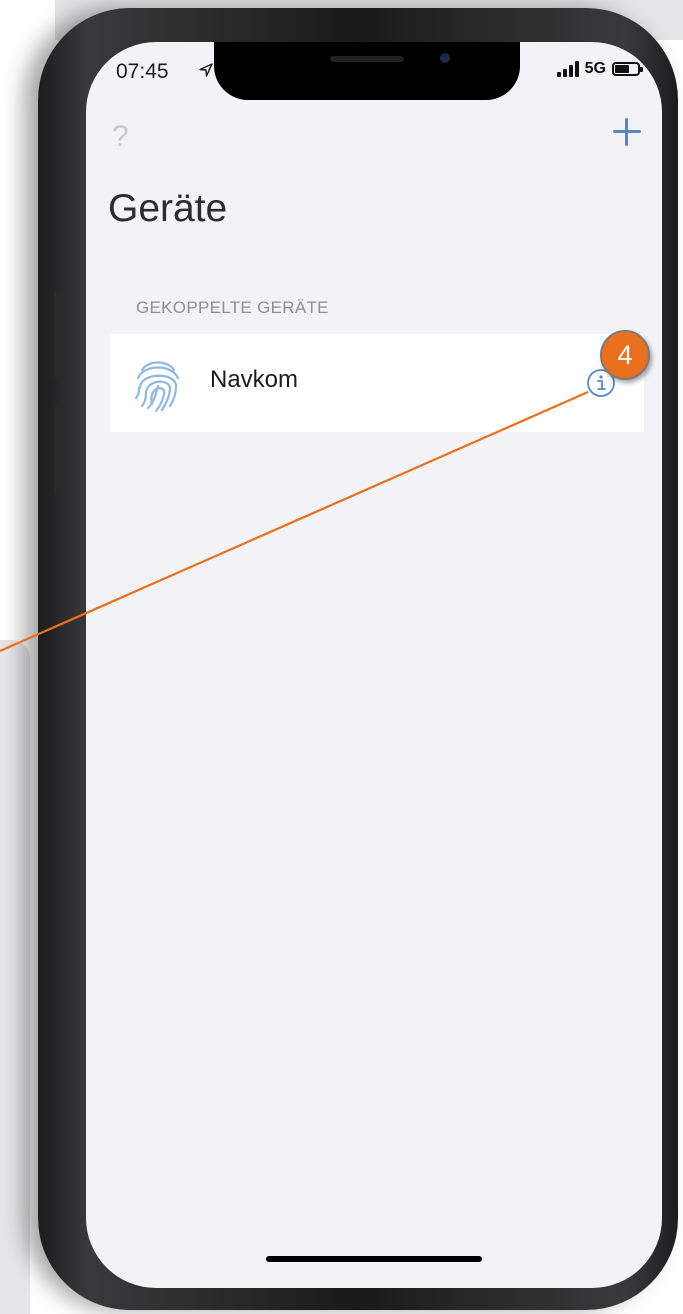 The width and height of the screenshot is (683, 1314). I want to click on section-header: GEKOPPELTE GERÄTE, so click(232, 307).